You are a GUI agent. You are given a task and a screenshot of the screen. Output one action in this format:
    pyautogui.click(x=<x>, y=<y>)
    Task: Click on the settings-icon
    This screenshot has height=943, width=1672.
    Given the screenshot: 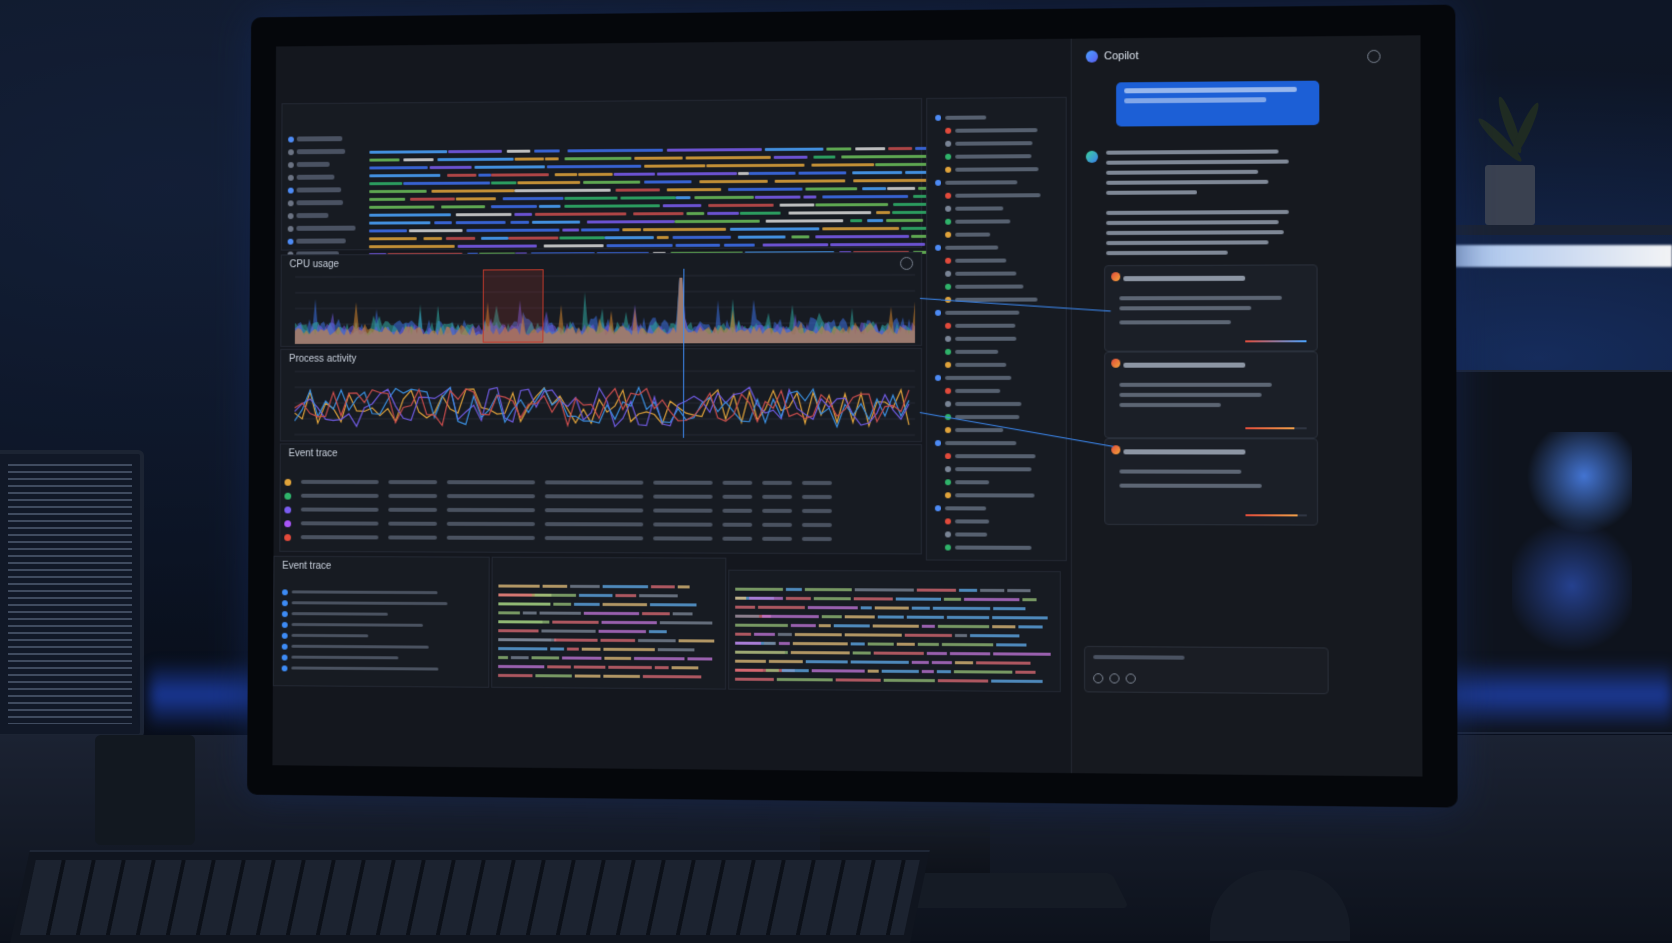 What is the action you would take?
    pyautogui.click(x=1373, y=56)
    